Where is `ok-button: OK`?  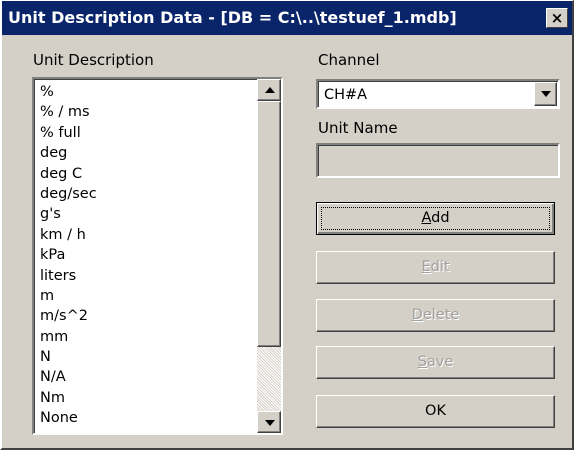
ok-button: OK is located at coordinates (435, 411).